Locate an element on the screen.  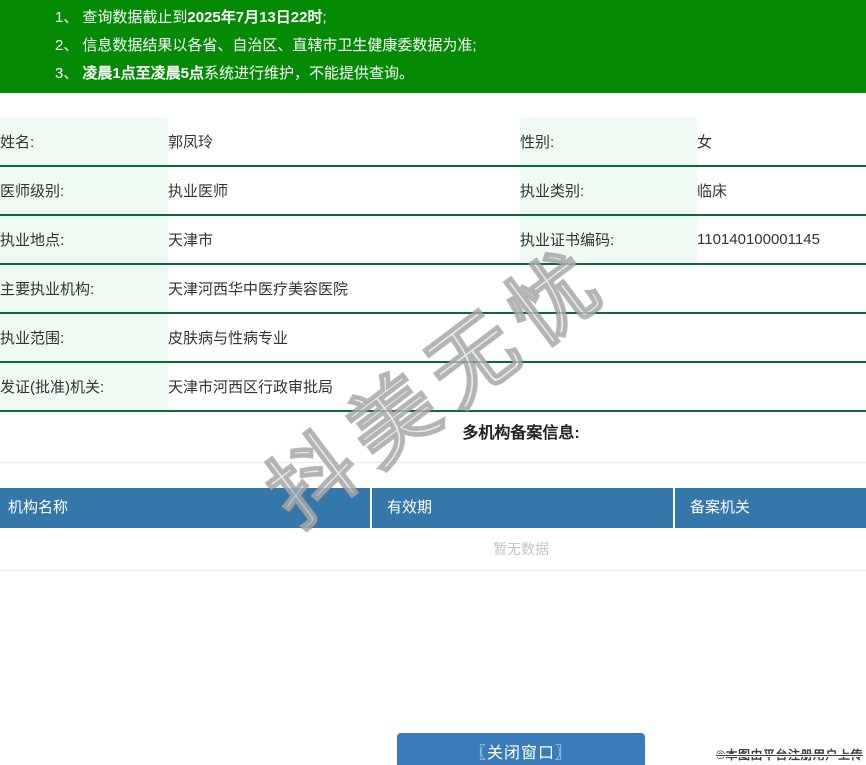
table-row: 姓名: 郭凤玲 性别: 女 is located at coordinates (433, 142).